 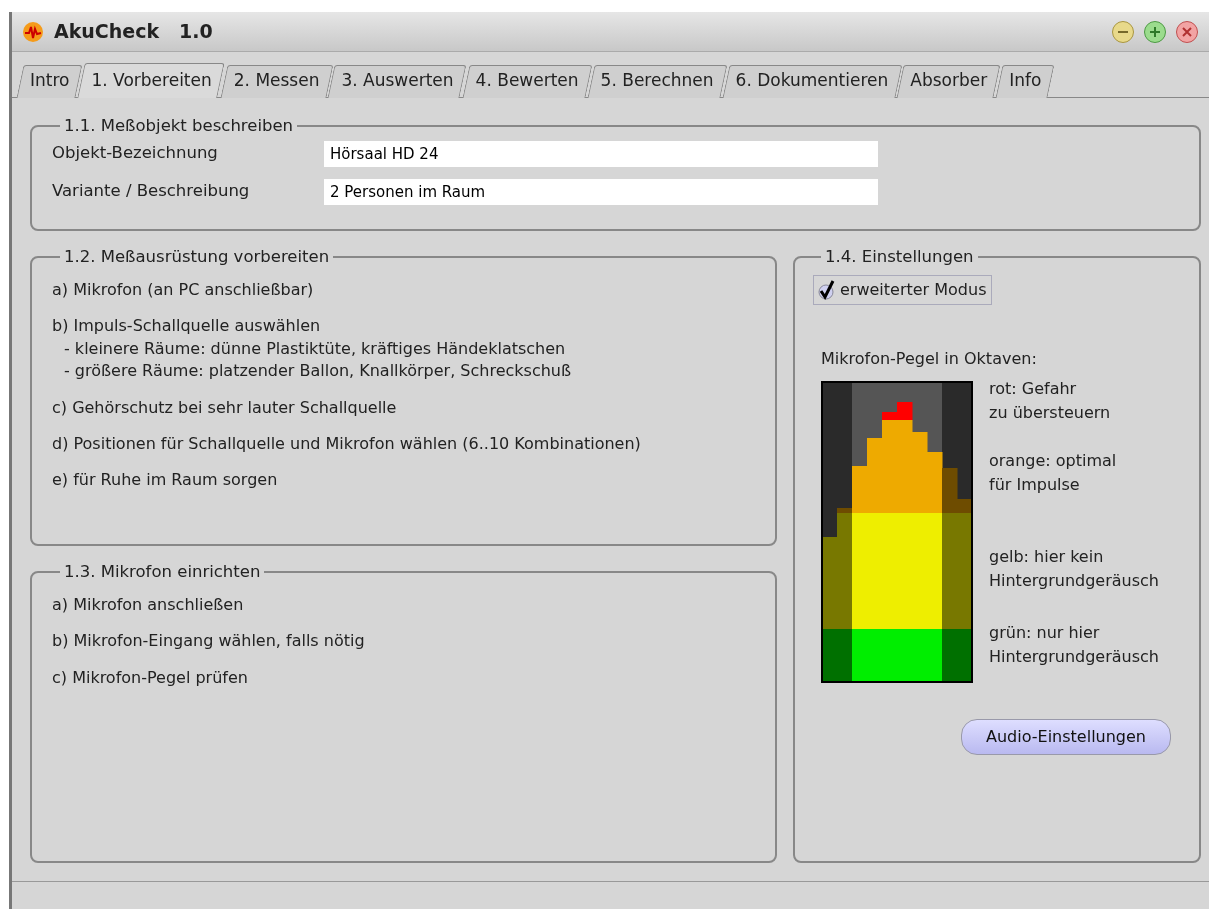 What do you see at coordinates (812, 80) in the screenshot?
I see `tab: 6. Dokumentieren` at bounding box center [812, 80].